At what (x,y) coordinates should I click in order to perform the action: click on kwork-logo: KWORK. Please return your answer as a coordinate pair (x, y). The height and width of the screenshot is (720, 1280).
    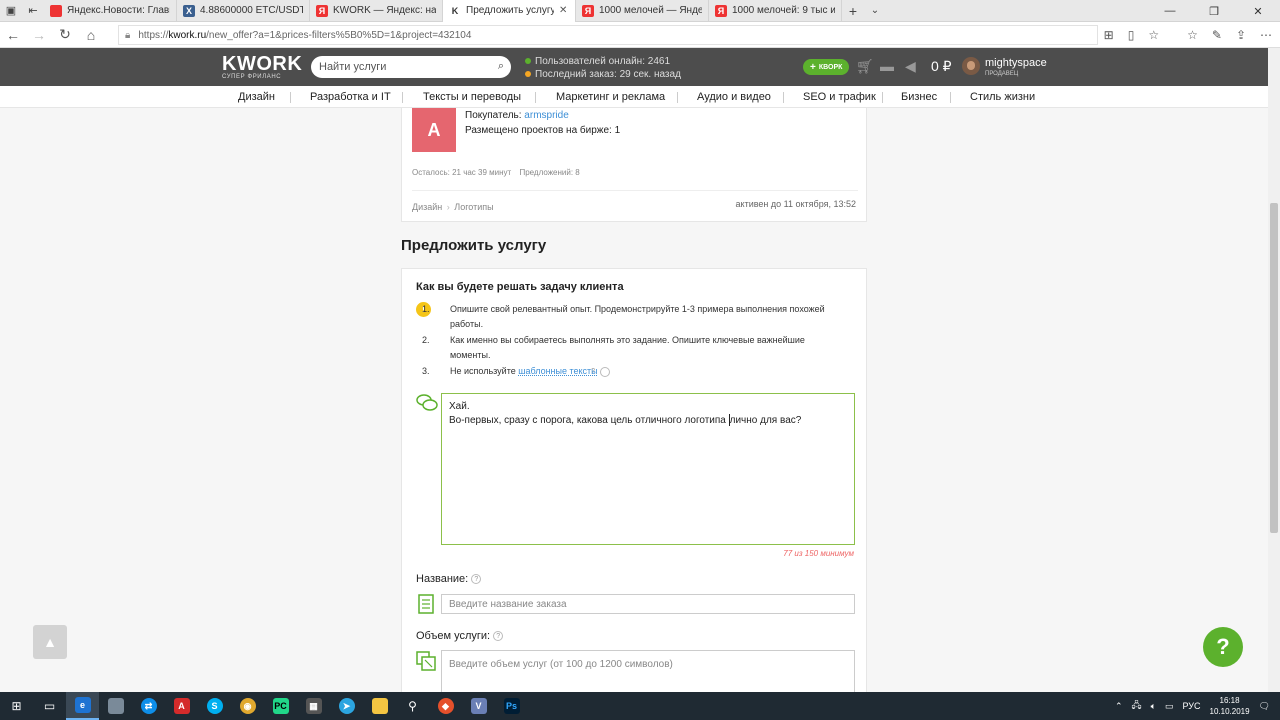
    Looking at the image, I should click on (262, 64).